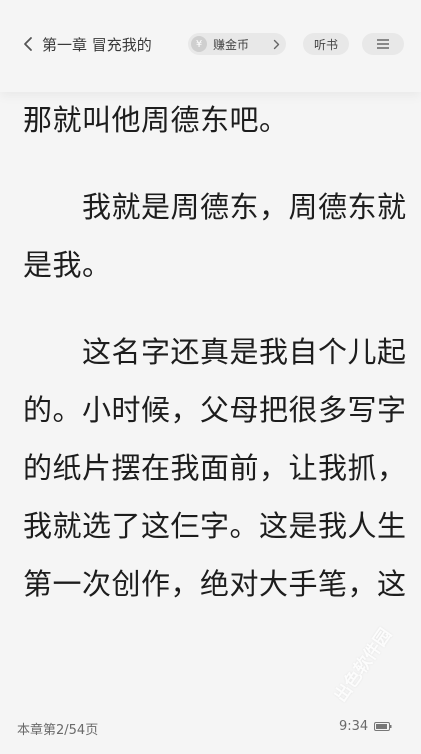  Describe the element at coordinates (363, 665) in the screenshot. I see `watermark: 出色软件园` at that location.